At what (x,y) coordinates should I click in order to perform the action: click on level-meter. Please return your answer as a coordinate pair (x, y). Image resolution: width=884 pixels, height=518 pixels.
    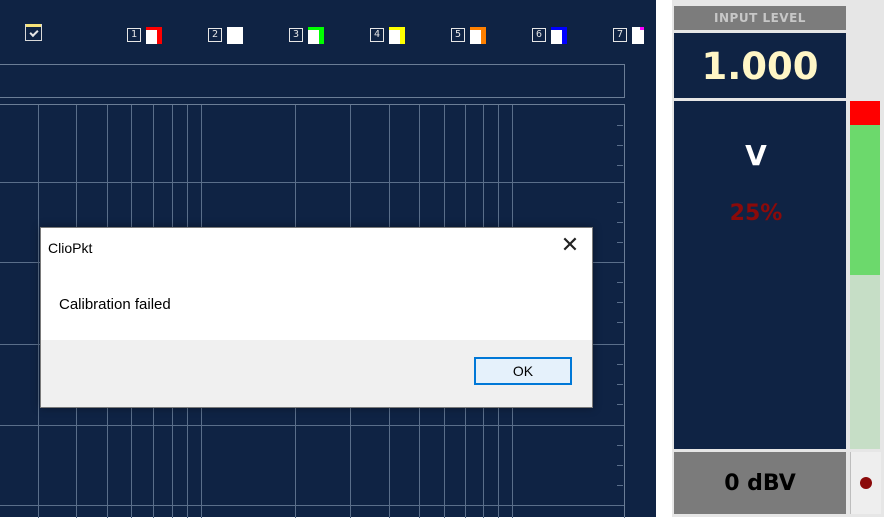
    Looking at the image, I should click on (865, 275).